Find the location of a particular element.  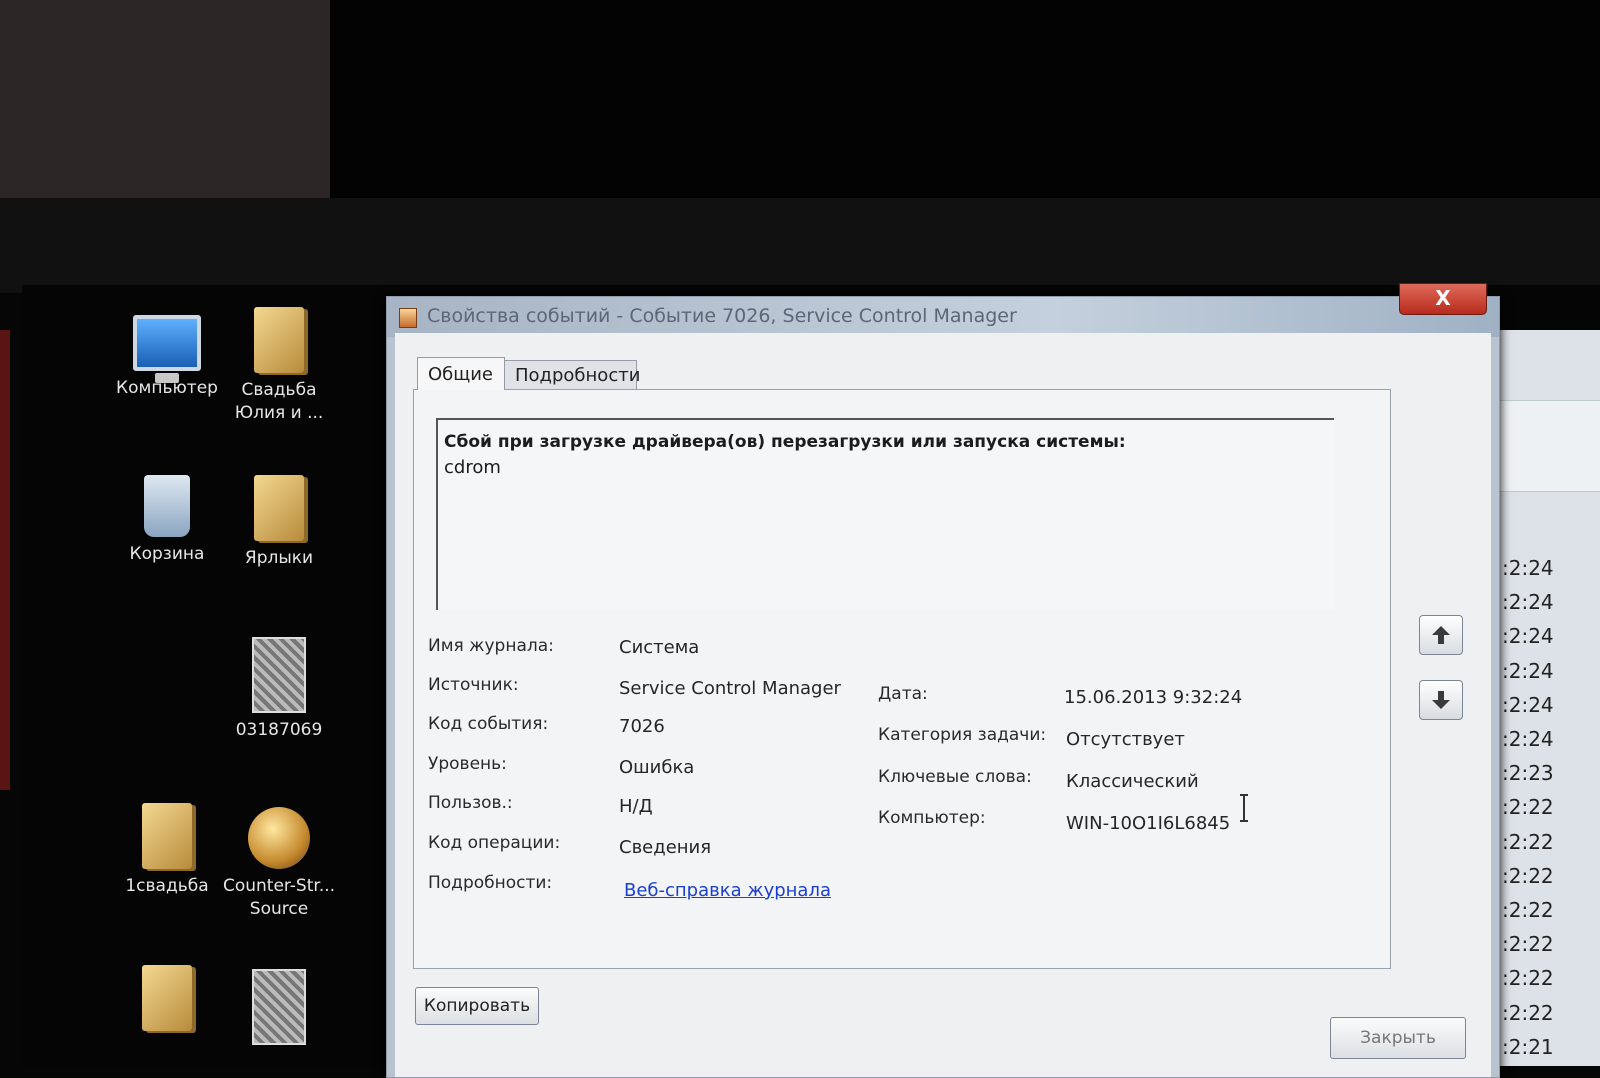

computer-icon is located at coordinates (167, 349).